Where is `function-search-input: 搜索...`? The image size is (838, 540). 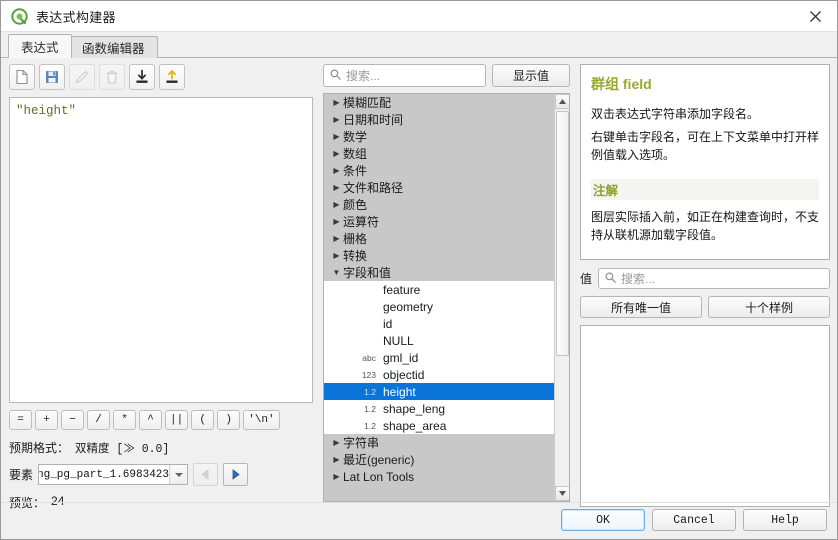
function-search-input: 搜索... is located at coordinates (404, 75).